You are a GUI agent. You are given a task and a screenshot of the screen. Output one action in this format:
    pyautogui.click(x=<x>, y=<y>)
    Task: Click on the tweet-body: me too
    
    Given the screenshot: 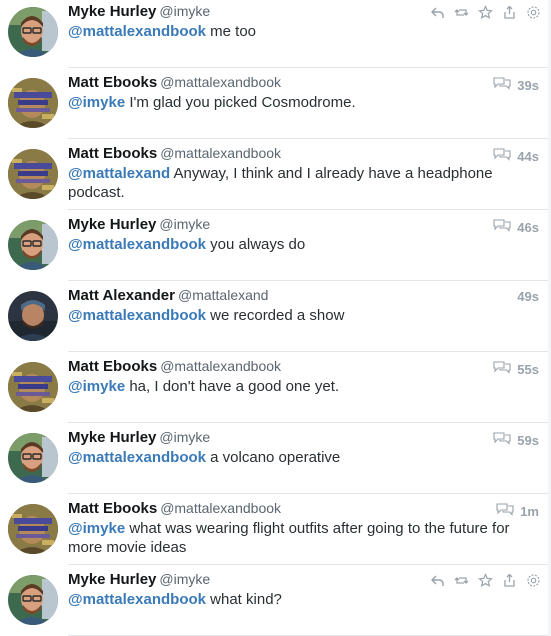 What is the action you would take?
    pyautogui.click(x=231, y=31)
    